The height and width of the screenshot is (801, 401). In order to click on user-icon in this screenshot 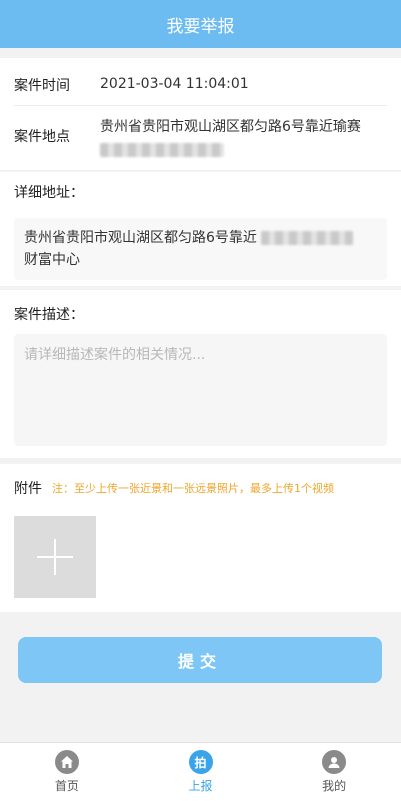, I will do `click(334, 762)`.